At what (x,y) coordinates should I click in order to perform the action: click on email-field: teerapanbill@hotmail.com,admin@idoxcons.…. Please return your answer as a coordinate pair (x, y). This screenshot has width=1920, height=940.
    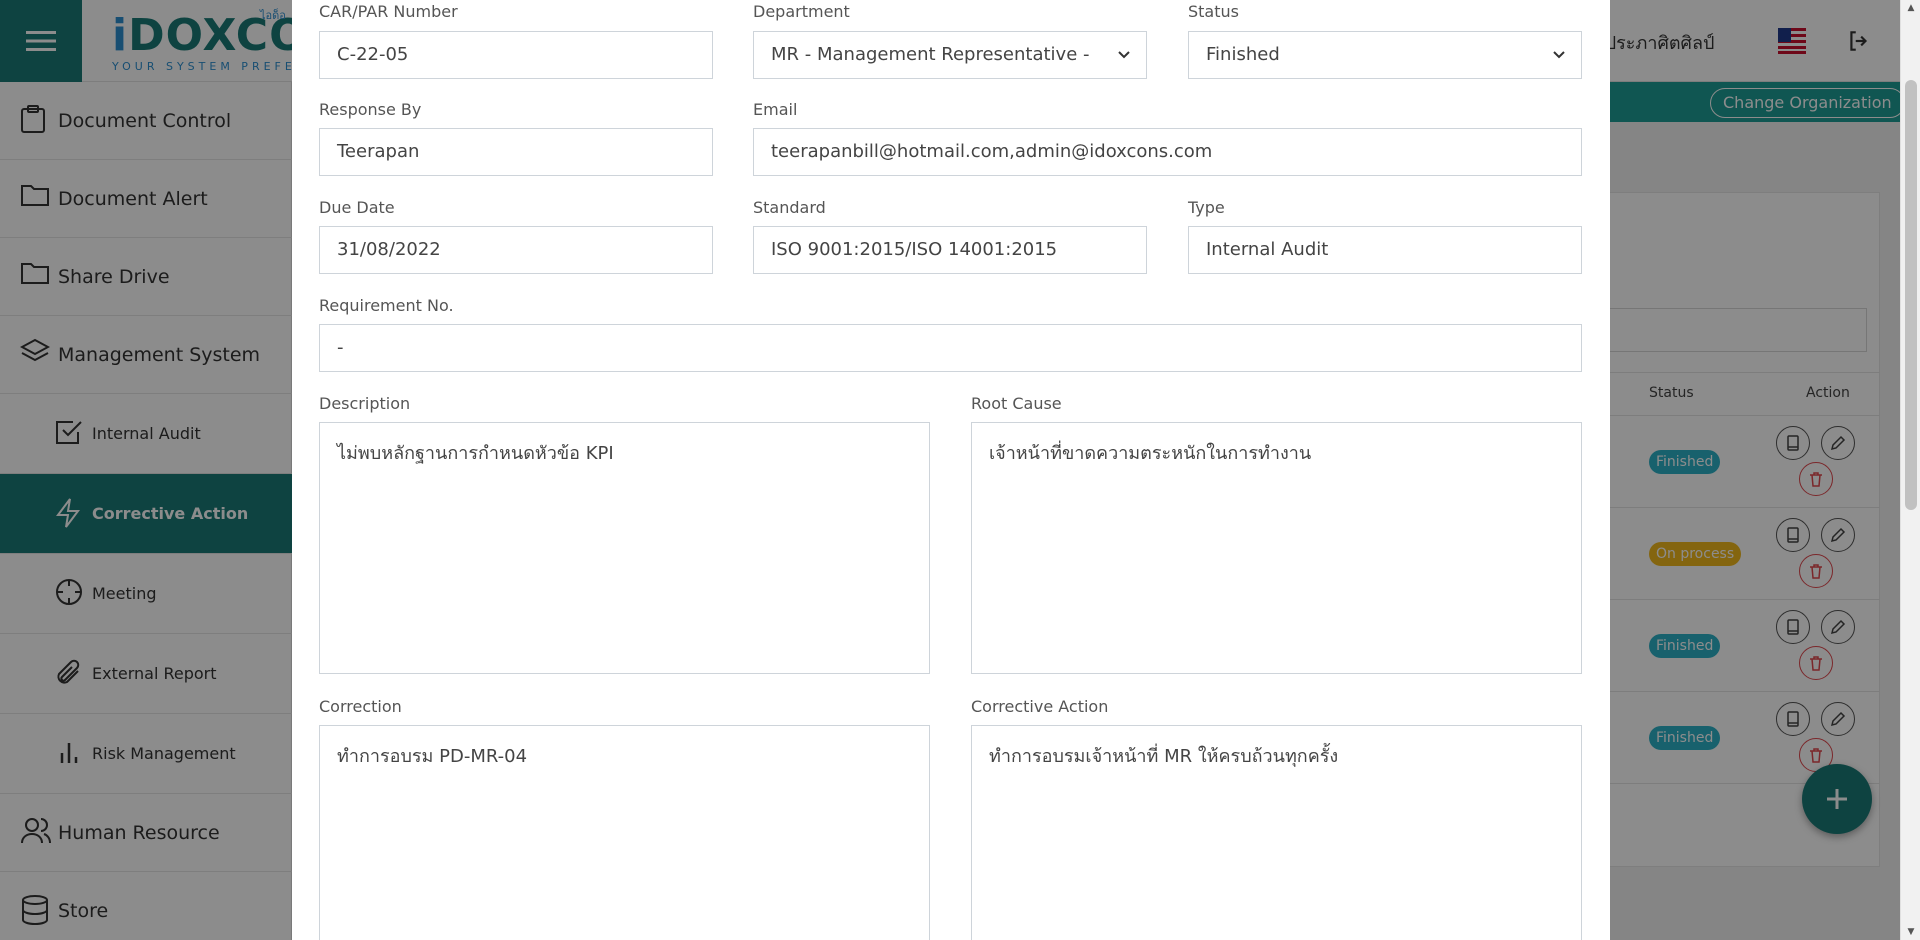
    Looking at the image, I should click on (1167, 152).